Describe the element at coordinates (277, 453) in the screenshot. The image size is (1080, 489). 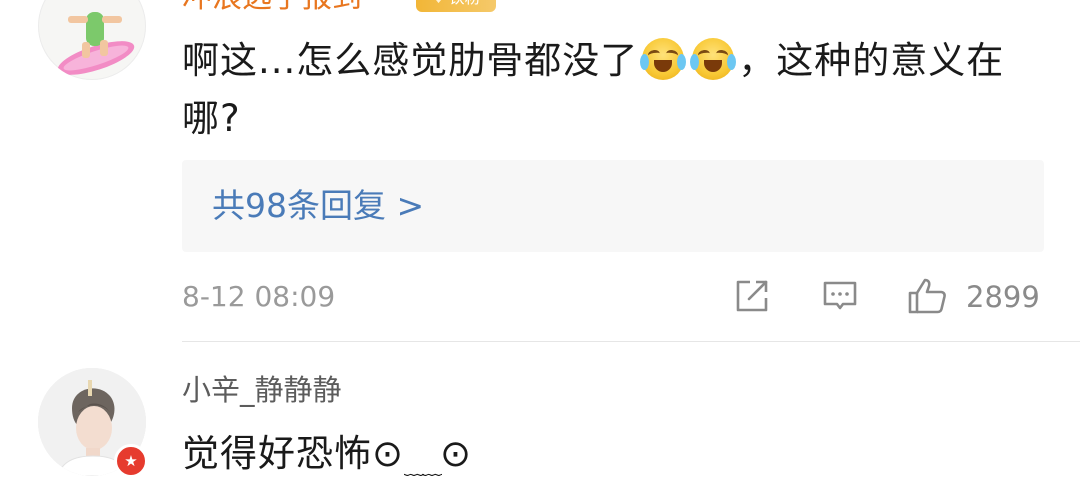
I see `comment-text-part1: 觉得好恐怖` at that location.